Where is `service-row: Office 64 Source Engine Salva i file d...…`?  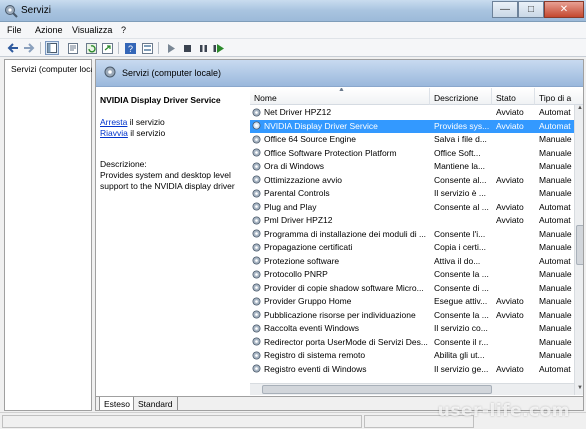
service-row: Office 64 Source Engine Salva i file d...… is located at coordinates (416, 140).